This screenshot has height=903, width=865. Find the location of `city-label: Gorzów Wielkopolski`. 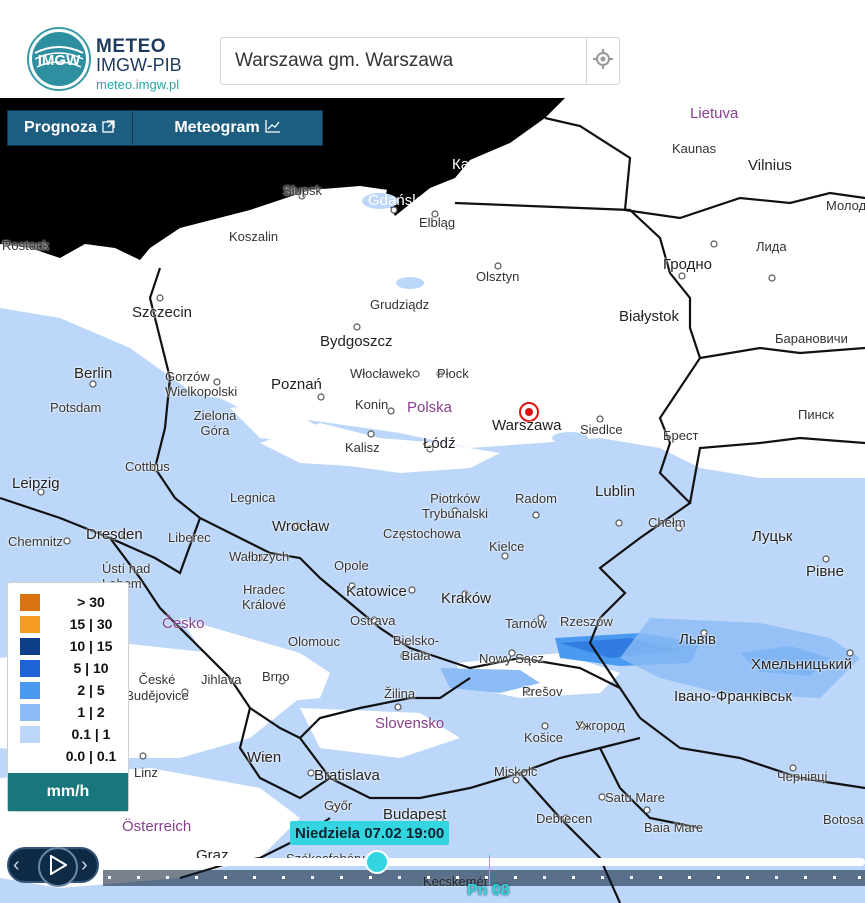

city-label: Gorzów Wielkopolski is located at coordinates (201, 384).